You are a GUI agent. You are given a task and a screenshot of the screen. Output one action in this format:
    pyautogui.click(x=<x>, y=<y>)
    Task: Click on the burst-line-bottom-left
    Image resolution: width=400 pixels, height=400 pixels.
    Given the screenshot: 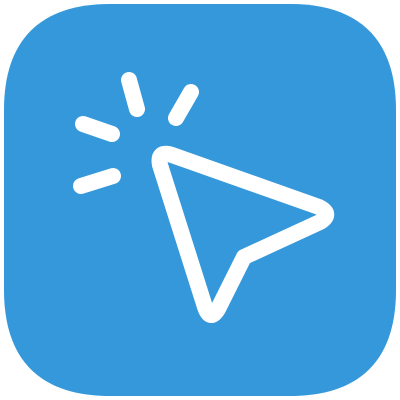 What is the action you would take?
    pyautogui.click(x=97, y=181)
    